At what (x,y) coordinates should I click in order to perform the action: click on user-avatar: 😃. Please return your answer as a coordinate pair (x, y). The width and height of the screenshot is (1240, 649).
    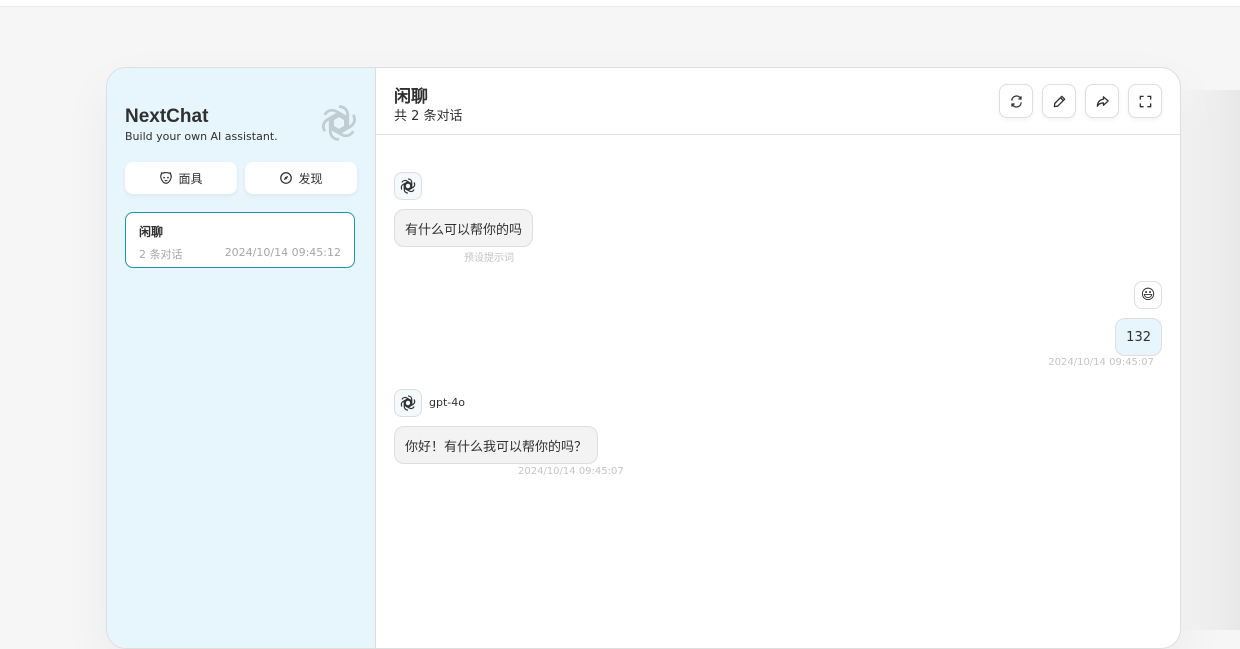
    Looking at the image, I should click on (1148, 295).